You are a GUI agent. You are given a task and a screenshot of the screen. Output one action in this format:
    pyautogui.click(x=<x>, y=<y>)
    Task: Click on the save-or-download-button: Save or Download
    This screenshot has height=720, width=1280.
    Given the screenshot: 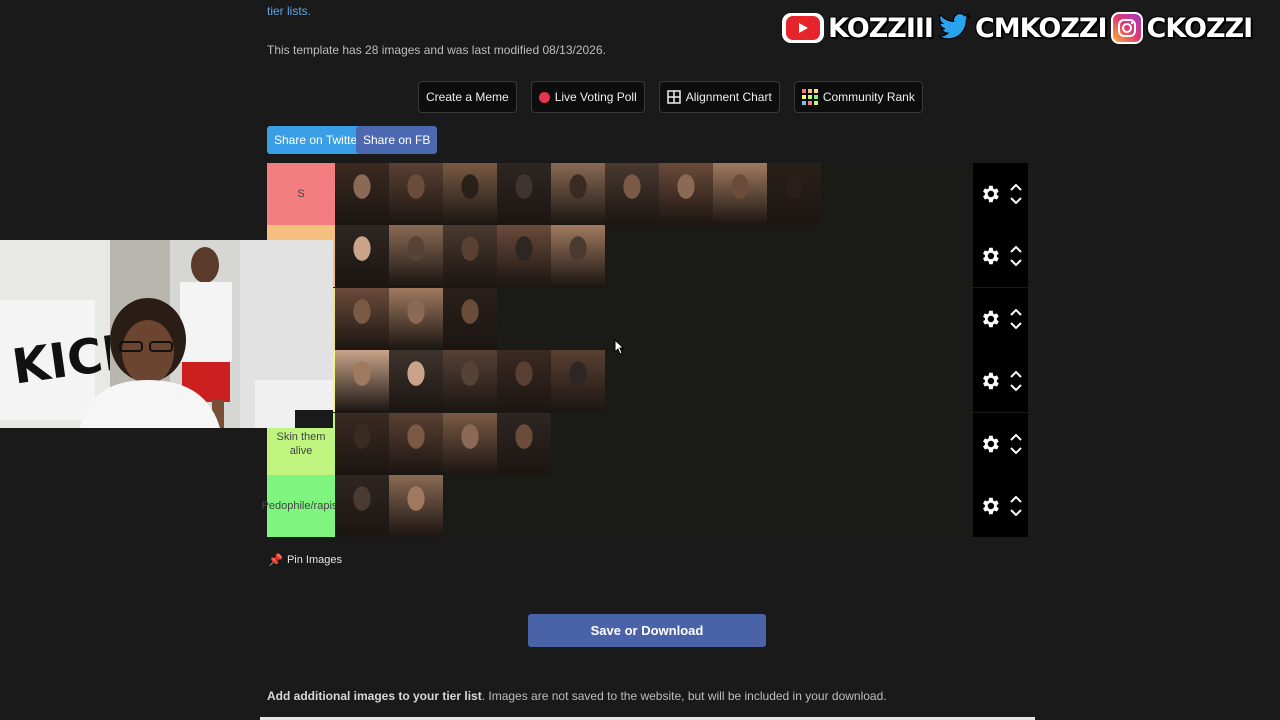 What is the action you would take?
    pyautogui.click(x=647, y=630)
    